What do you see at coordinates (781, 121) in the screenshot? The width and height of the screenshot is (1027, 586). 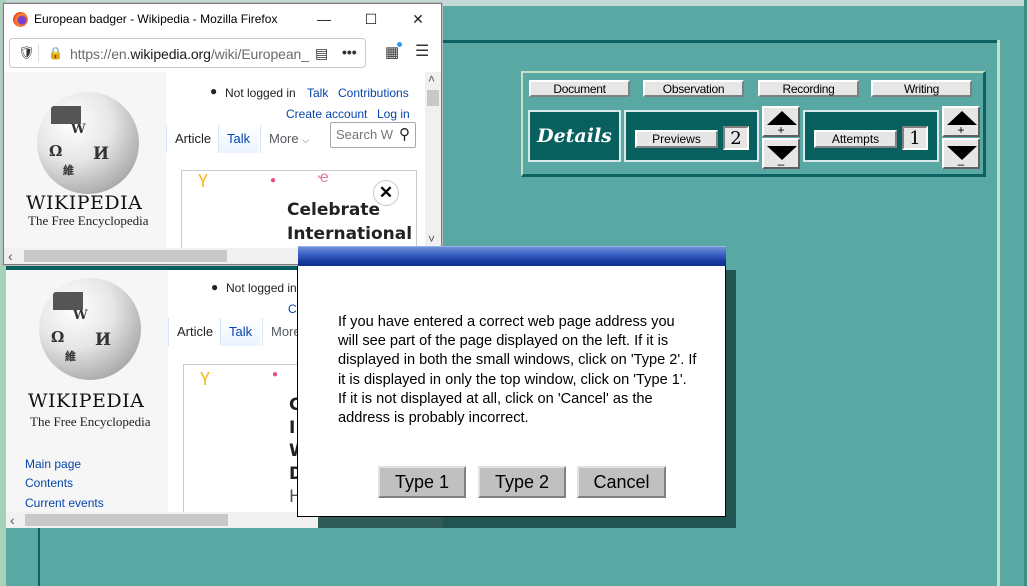 I see `previews-increment-button: +` at bounding box center [781, 121].